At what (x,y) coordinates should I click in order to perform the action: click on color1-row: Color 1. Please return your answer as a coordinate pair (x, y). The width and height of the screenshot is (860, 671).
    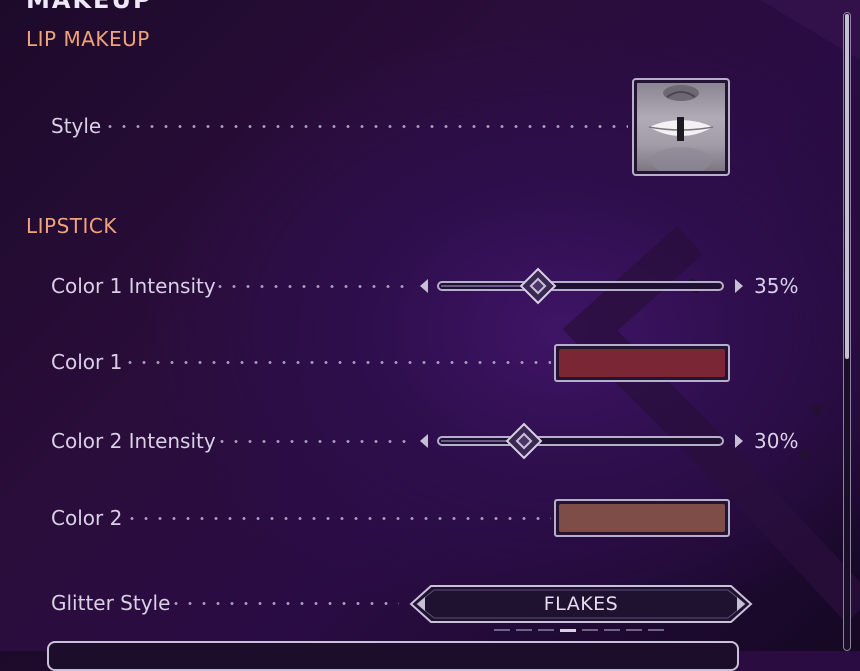
    Looking at the image, I should click on (301, 362).